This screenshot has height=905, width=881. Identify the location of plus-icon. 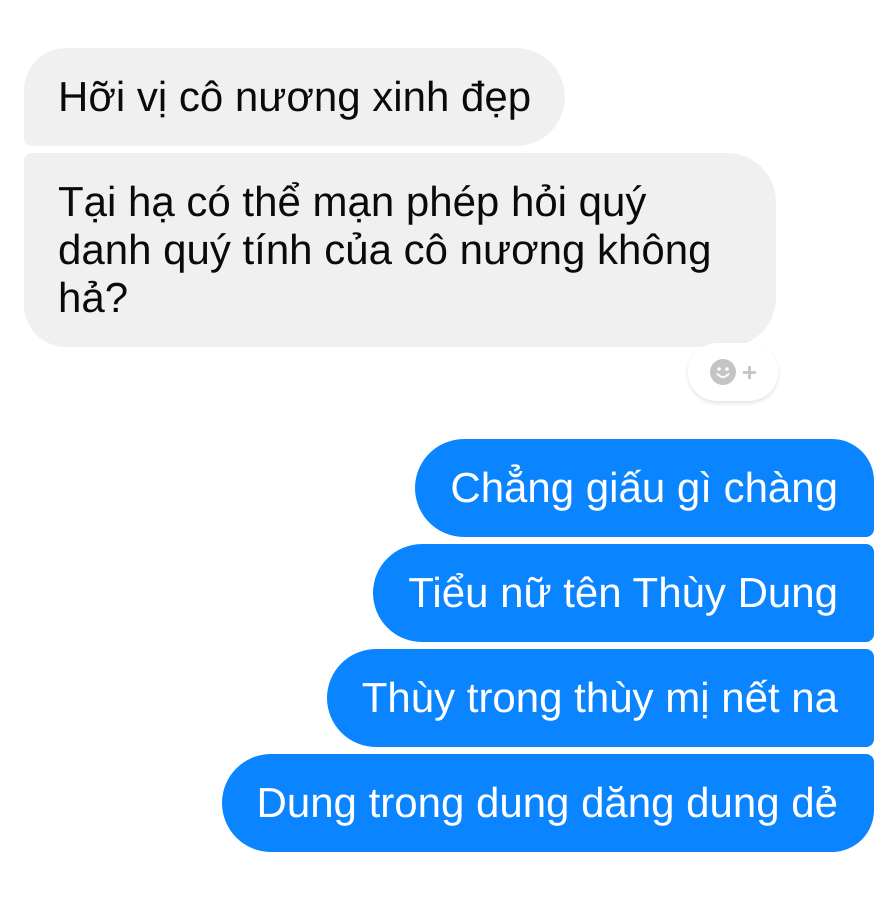
(749, 372).